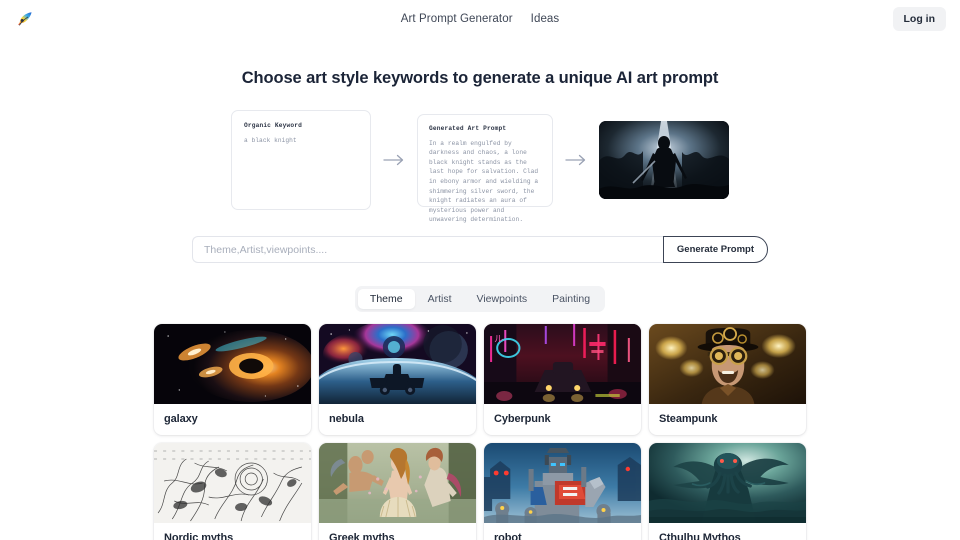  I want to click on tab-artist: Artist, so click(440, 299).